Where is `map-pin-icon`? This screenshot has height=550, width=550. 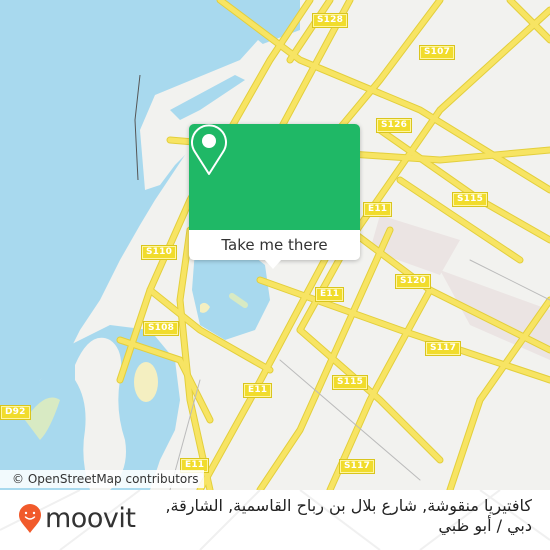
map-pin-icon is located at coordinates (209, 149).